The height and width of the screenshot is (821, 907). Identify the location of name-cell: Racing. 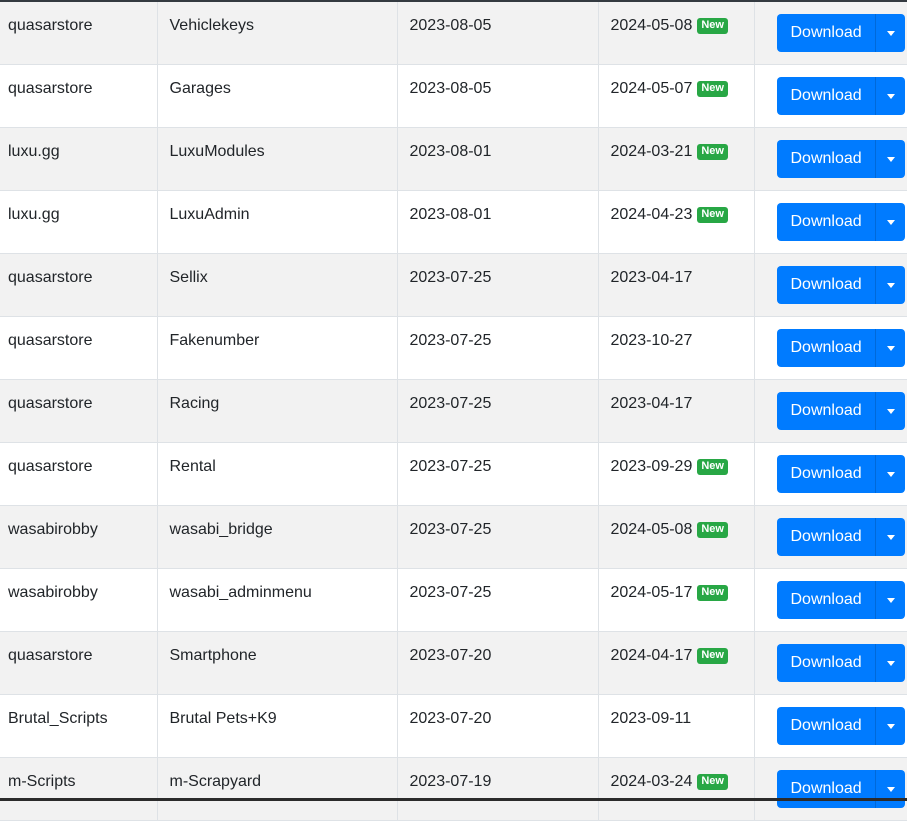
(277, 411).